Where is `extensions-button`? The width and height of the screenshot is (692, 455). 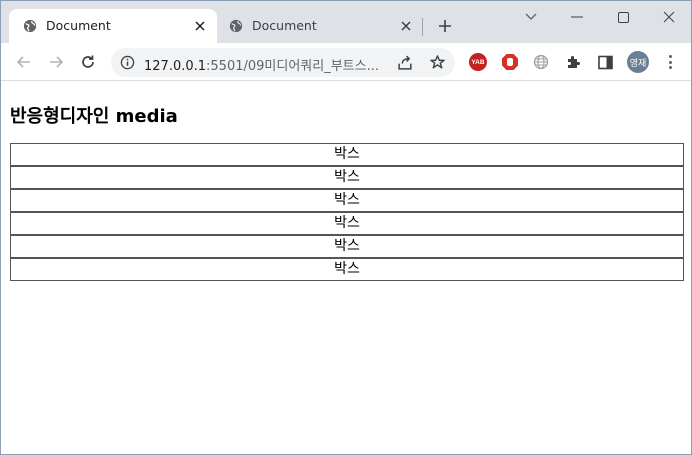
extensions-button is located at coordinates (573, 62).